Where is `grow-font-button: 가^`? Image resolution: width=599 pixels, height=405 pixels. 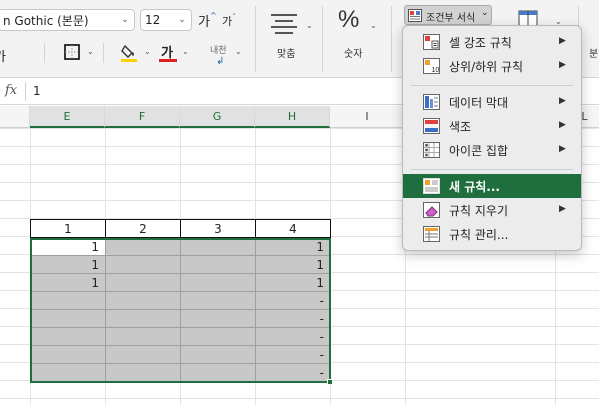
grow-font-button: 가^ is located at coordinates (207, 20).